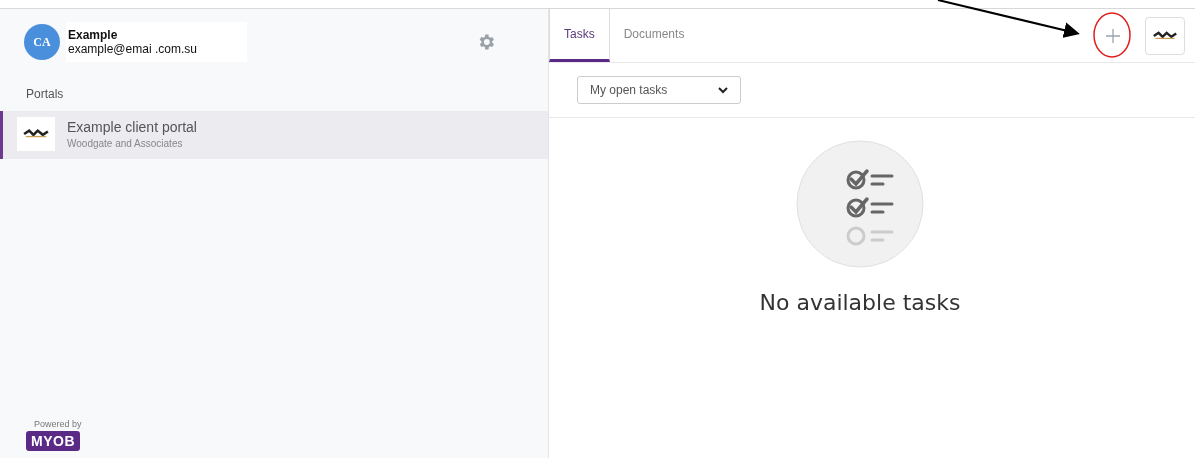 The width and height of the screenshot is (1195, 458). I want to click on account-button, so click(1165, 35).